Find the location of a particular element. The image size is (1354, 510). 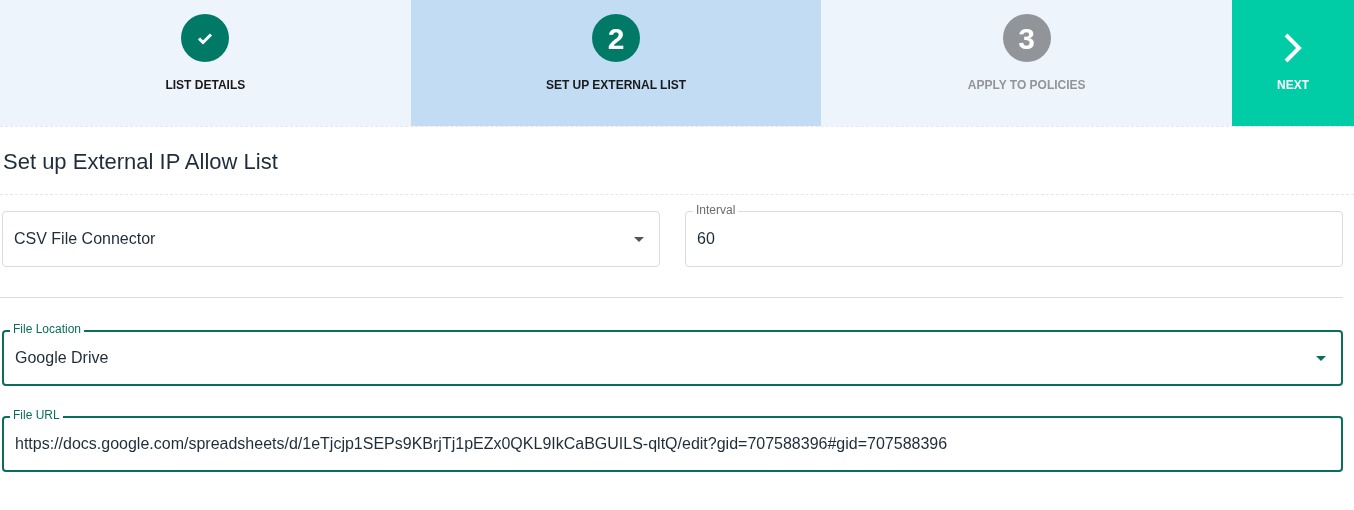

check-icon is located at coordinates (205, 38).